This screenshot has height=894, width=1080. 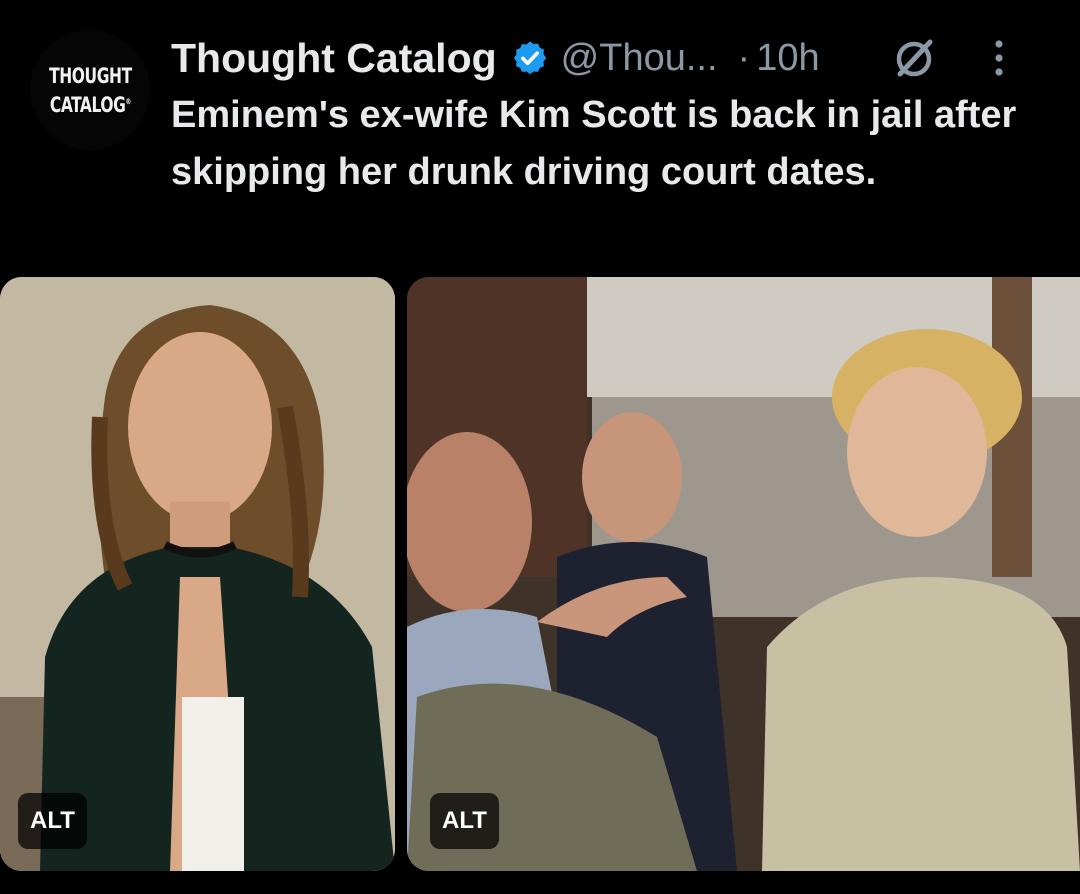 I want to click on more-options-icon, so click(x=999, y=58).